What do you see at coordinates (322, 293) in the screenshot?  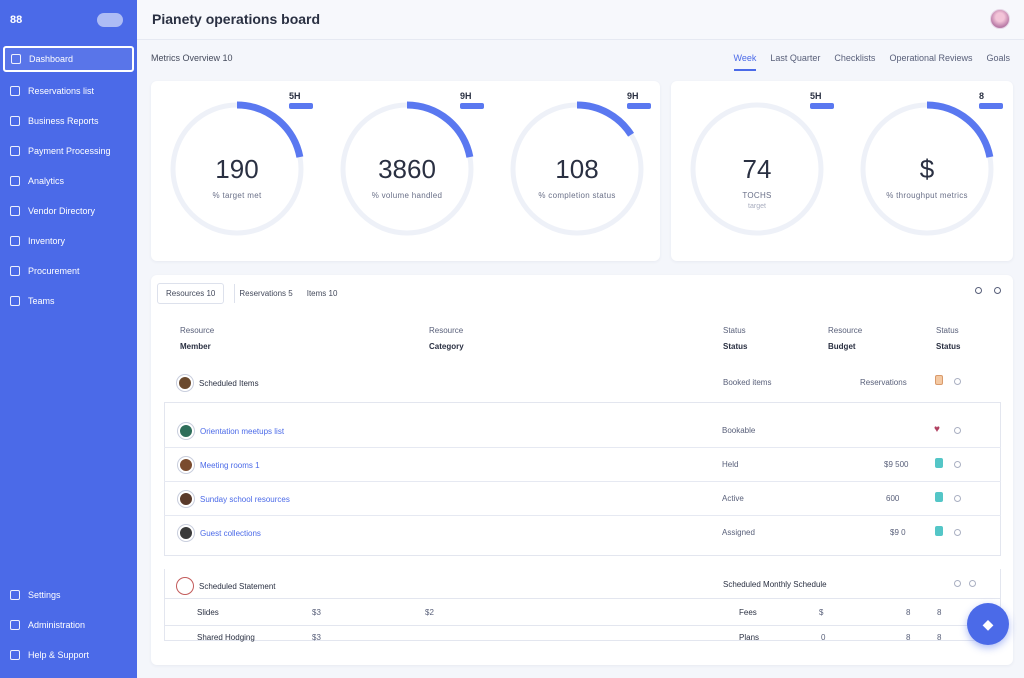 I see `filter-items: Items 10` at bounding box center [322, 293].